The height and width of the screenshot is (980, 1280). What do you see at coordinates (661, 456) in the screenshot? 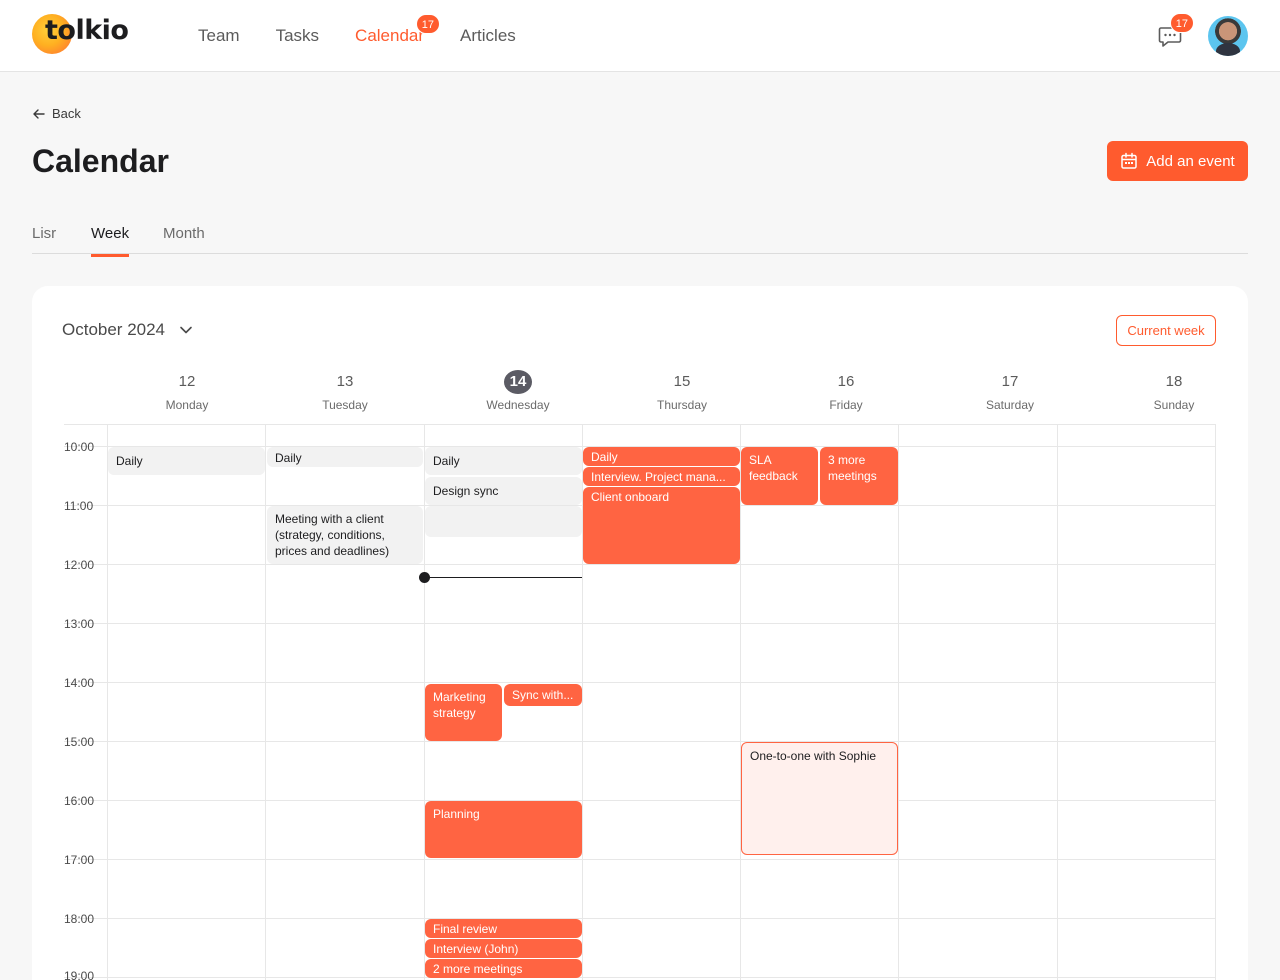
I see `event-thursday-daily: Daily` at bounding box center [661, 456].